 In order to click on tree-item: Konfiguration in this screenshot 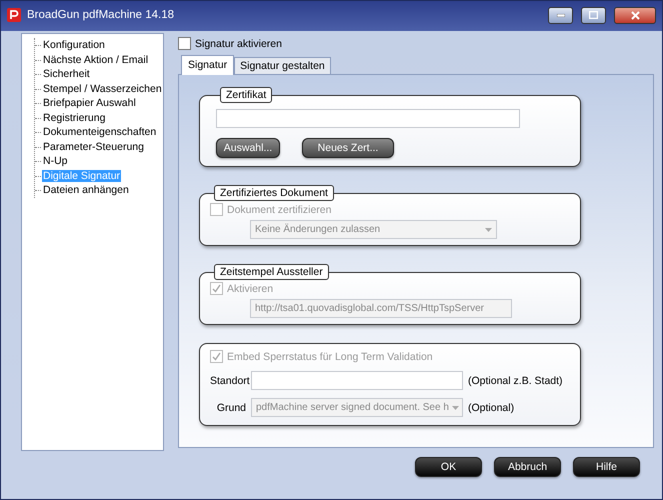, I will do `click(74, 45)`.